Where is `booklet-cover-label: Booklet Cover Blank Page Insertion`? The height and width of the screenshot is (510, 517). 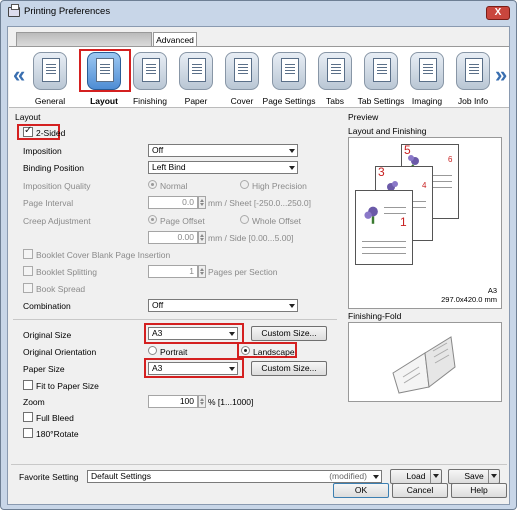 booklet-cover-label: Booklet Cover Blank Page Insertion is located at coordinates (103, 255).